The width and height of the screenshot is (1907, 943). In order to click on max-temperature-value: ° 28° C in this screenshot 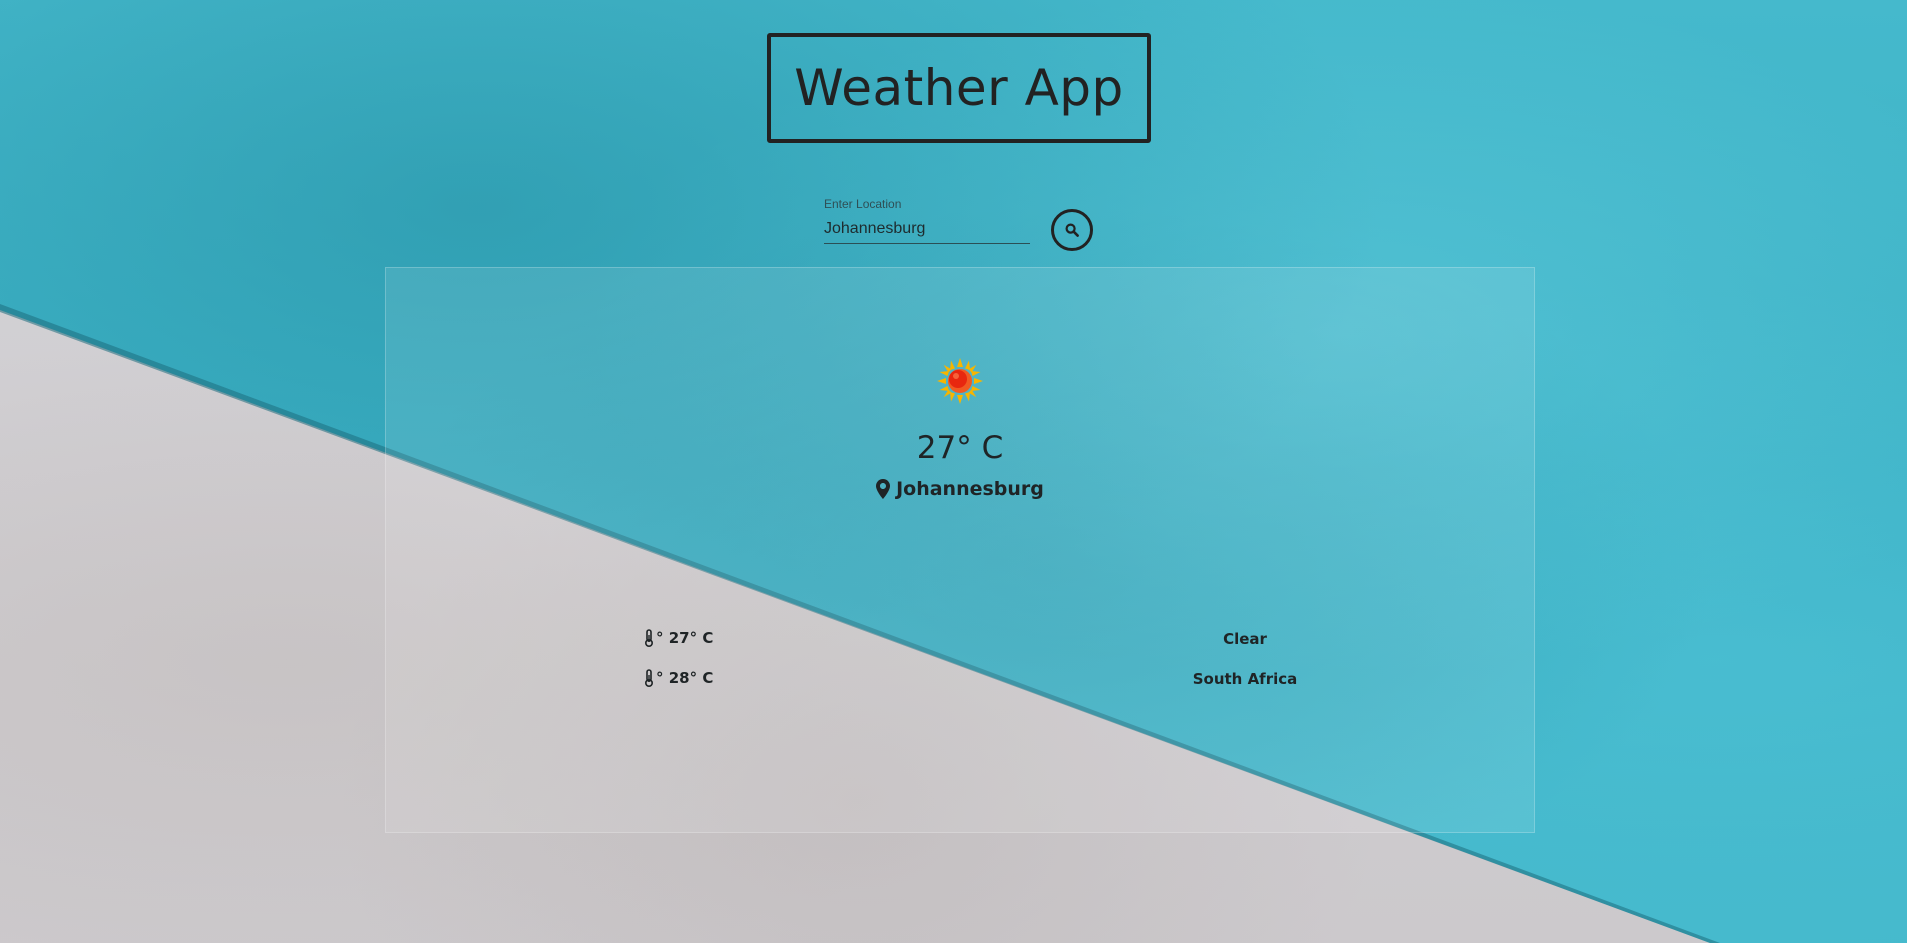, I will do `click(685, 678)`.